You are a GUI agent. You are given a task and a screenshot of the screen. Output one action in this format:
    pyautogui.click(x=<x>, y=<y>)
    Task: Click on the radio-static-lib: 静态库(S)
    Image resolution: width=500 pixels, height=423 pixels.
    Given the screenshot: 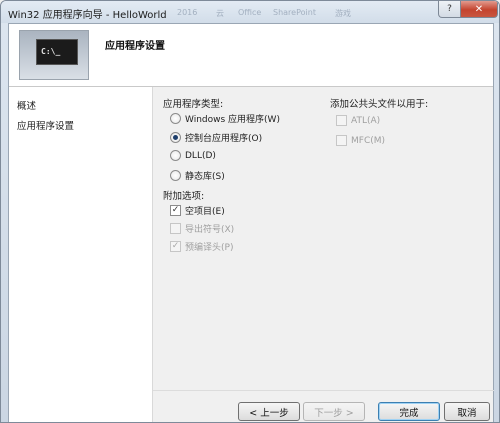 What is the action you would take?
    pyautogui.click(x=197, y=175)
    